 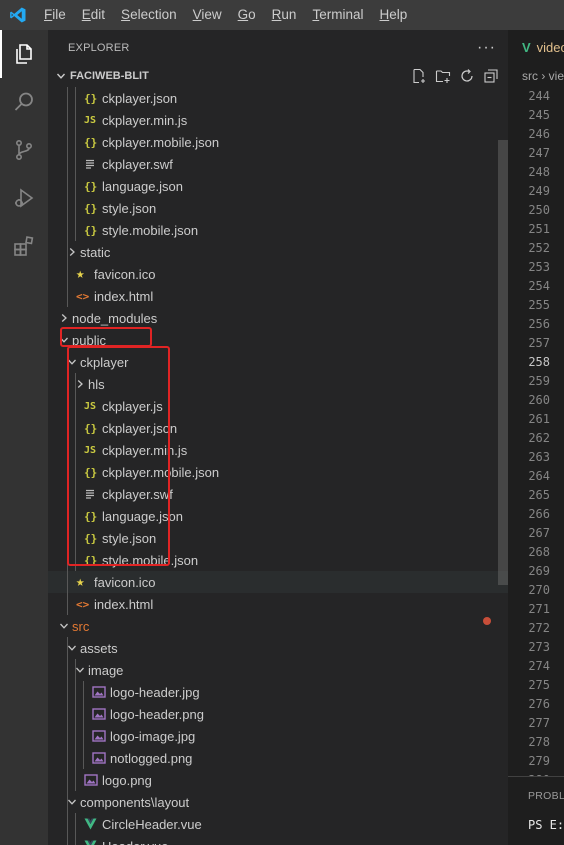 What do you see at coordinates (455, 76) in the screenshot?
I see `workspace-actions` at bounding box center [455, 76].